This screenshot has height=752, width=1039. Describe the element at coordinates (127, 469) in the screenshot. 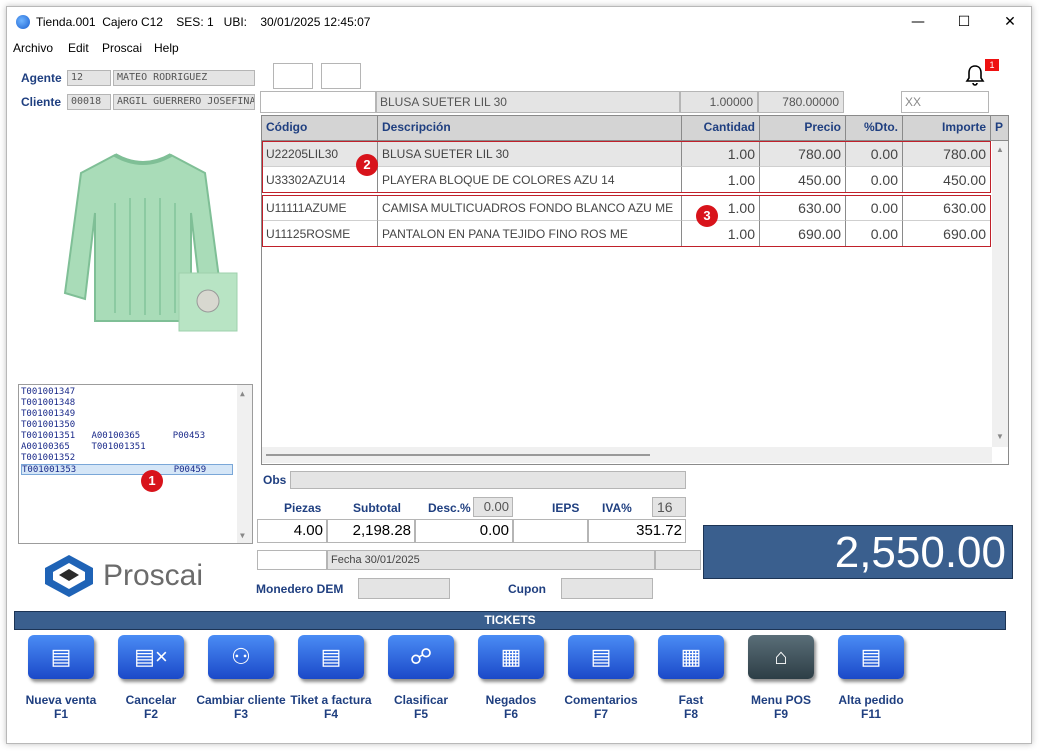

I see `list-item-selected: T001001353 P00459` at that location.